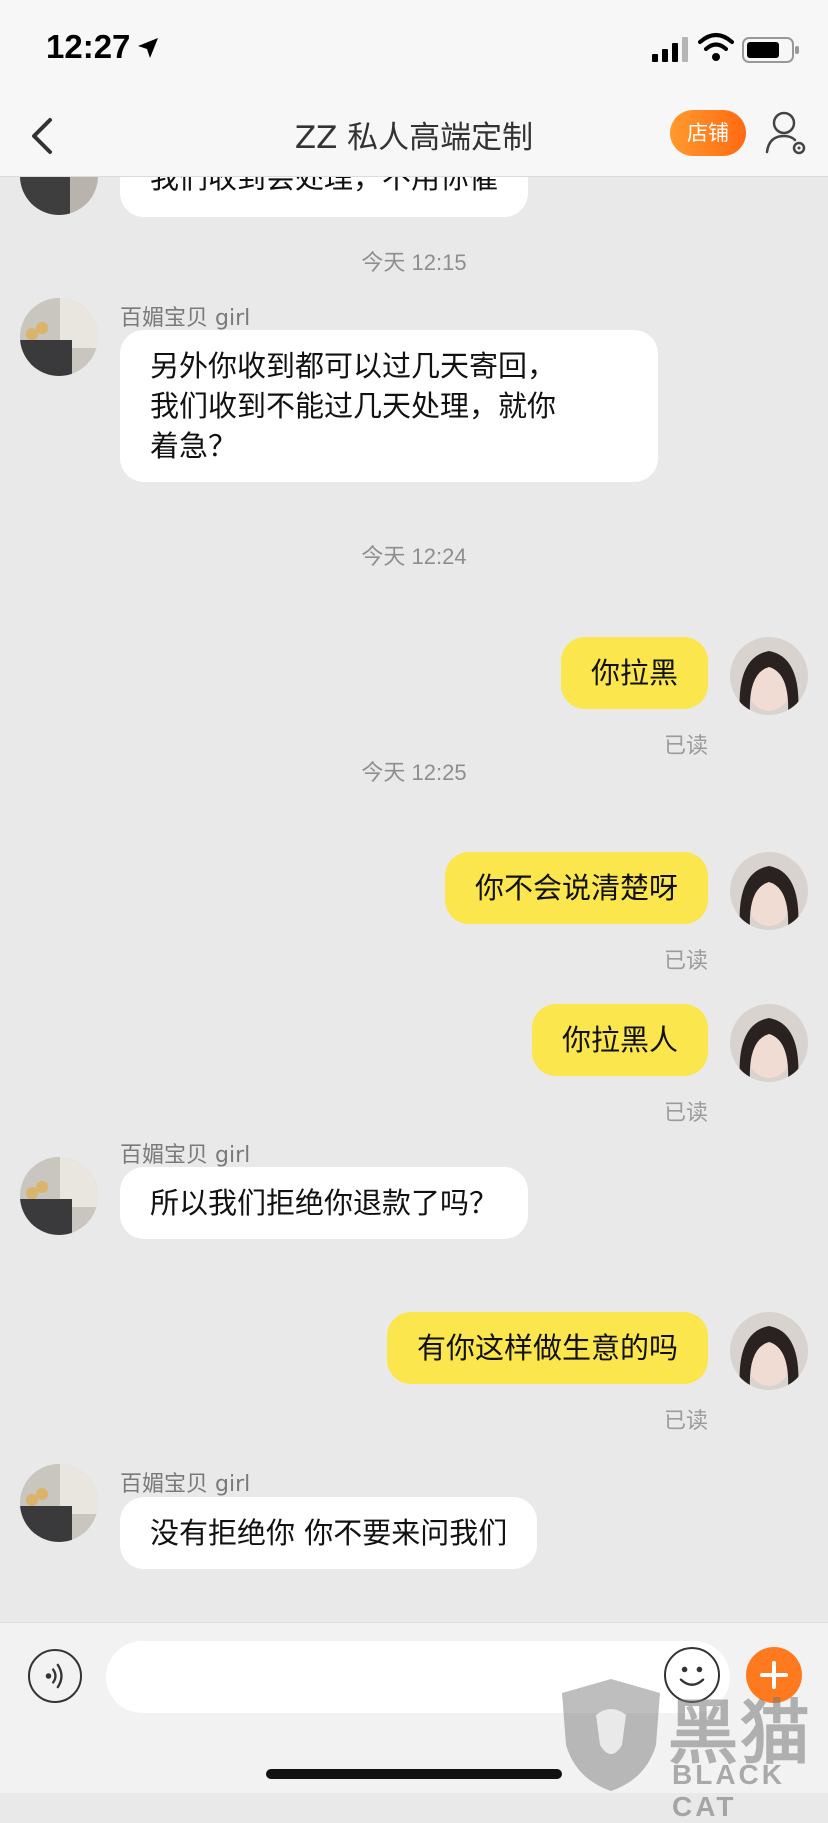  Describe the element at coordinates (88, 46) in the screenshot. I see `status-time: 12:27` at that location.